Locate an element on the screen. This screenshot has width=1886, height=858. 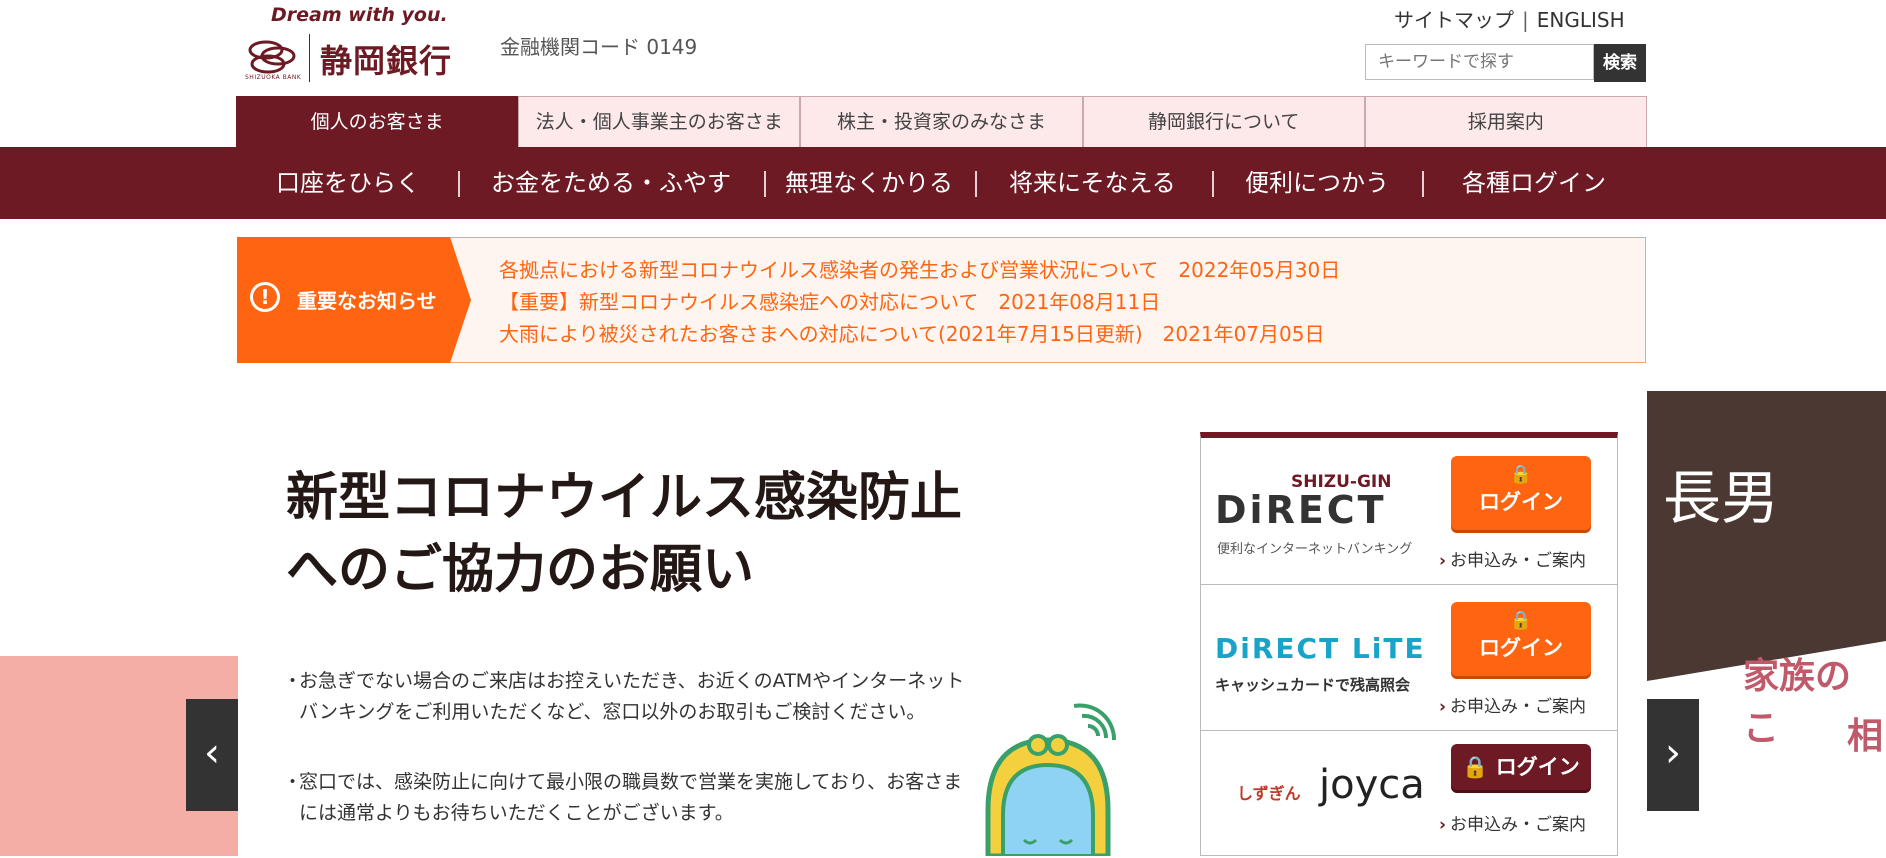
joyca-apply-link: › お申込み・ご案内 is located at coordinates (1512, 822).